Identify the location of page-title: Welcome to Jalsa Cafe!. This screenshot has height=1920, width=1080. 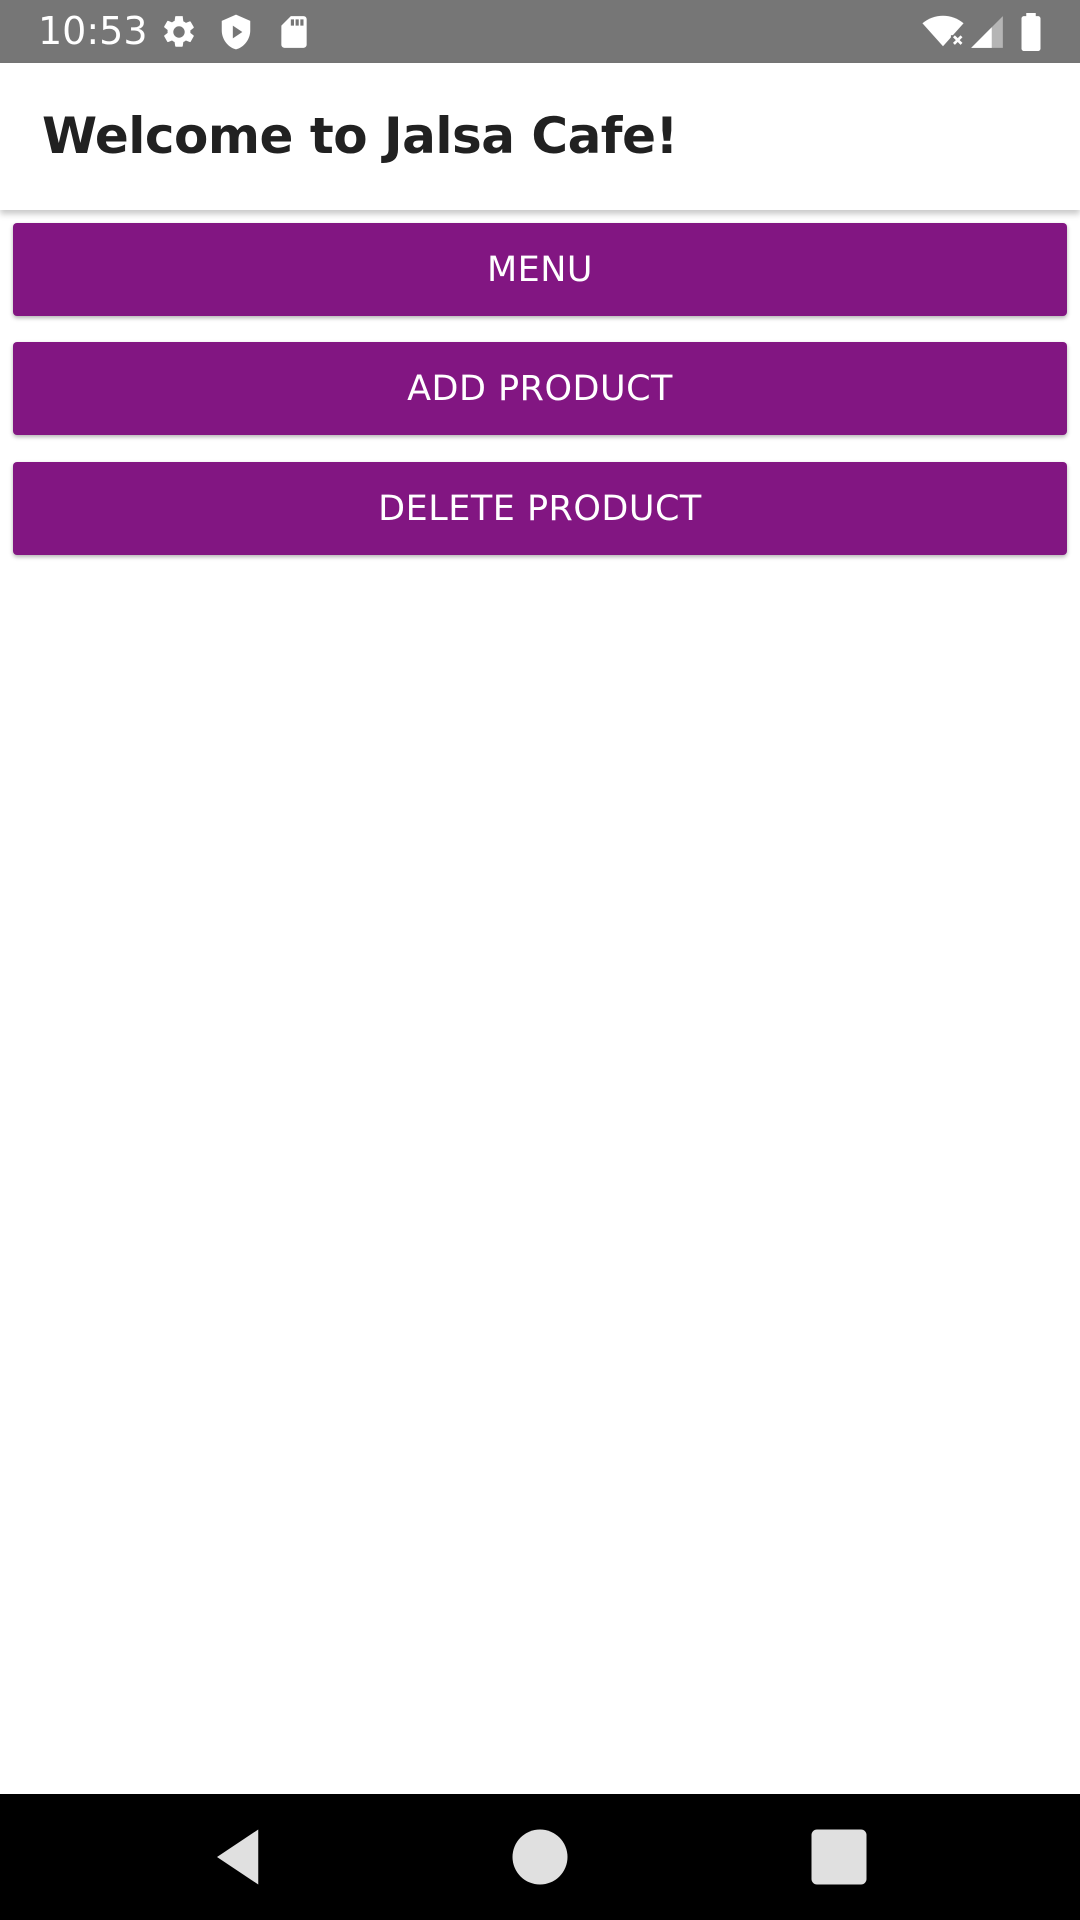
(360, 136).